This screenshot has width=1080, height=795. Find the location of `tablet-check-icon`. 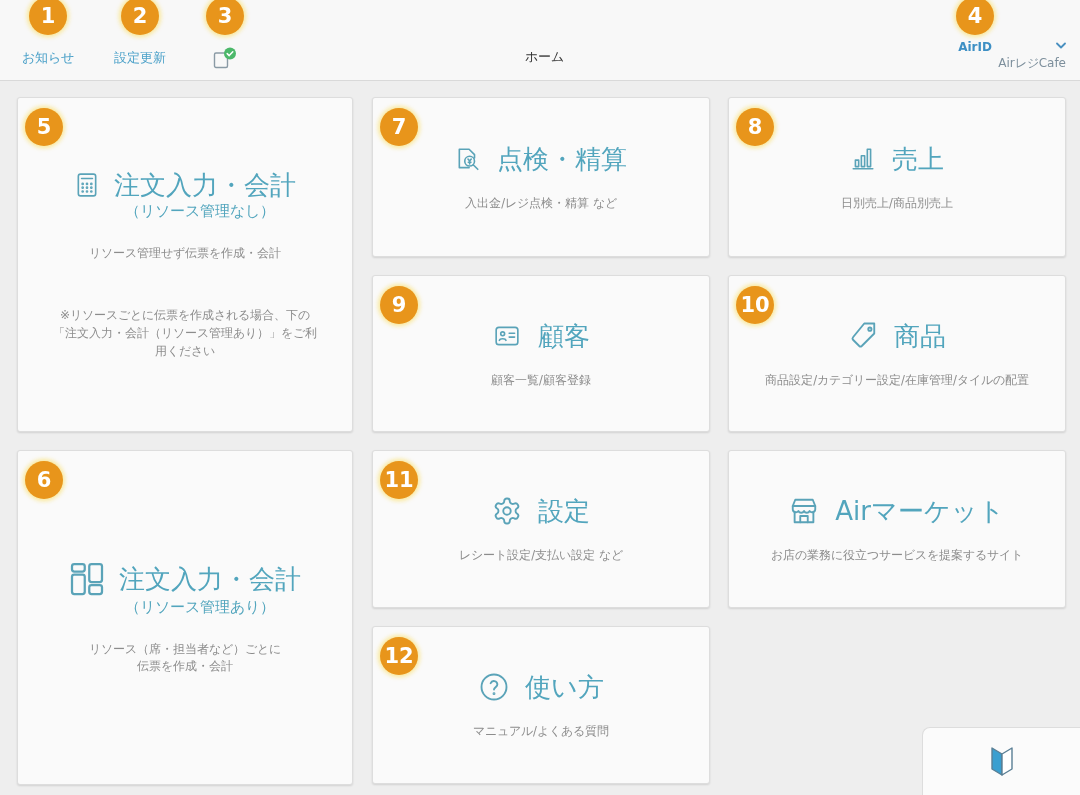

tablet-check-icon is located at coordinates (225, 58).